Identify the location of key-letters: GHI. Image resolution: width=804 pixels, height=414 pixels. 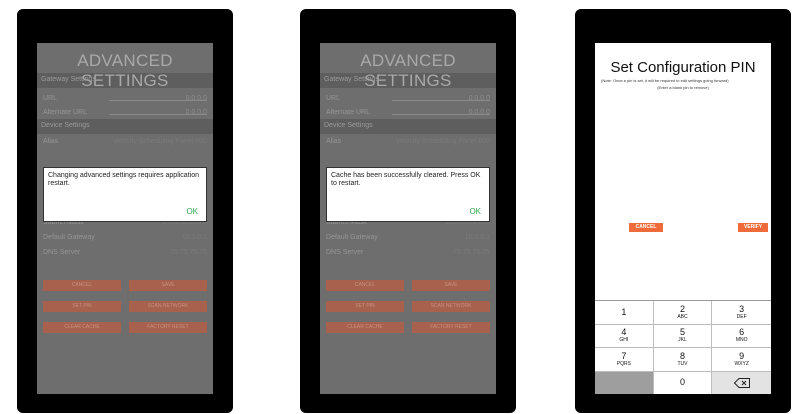
(624, 340).